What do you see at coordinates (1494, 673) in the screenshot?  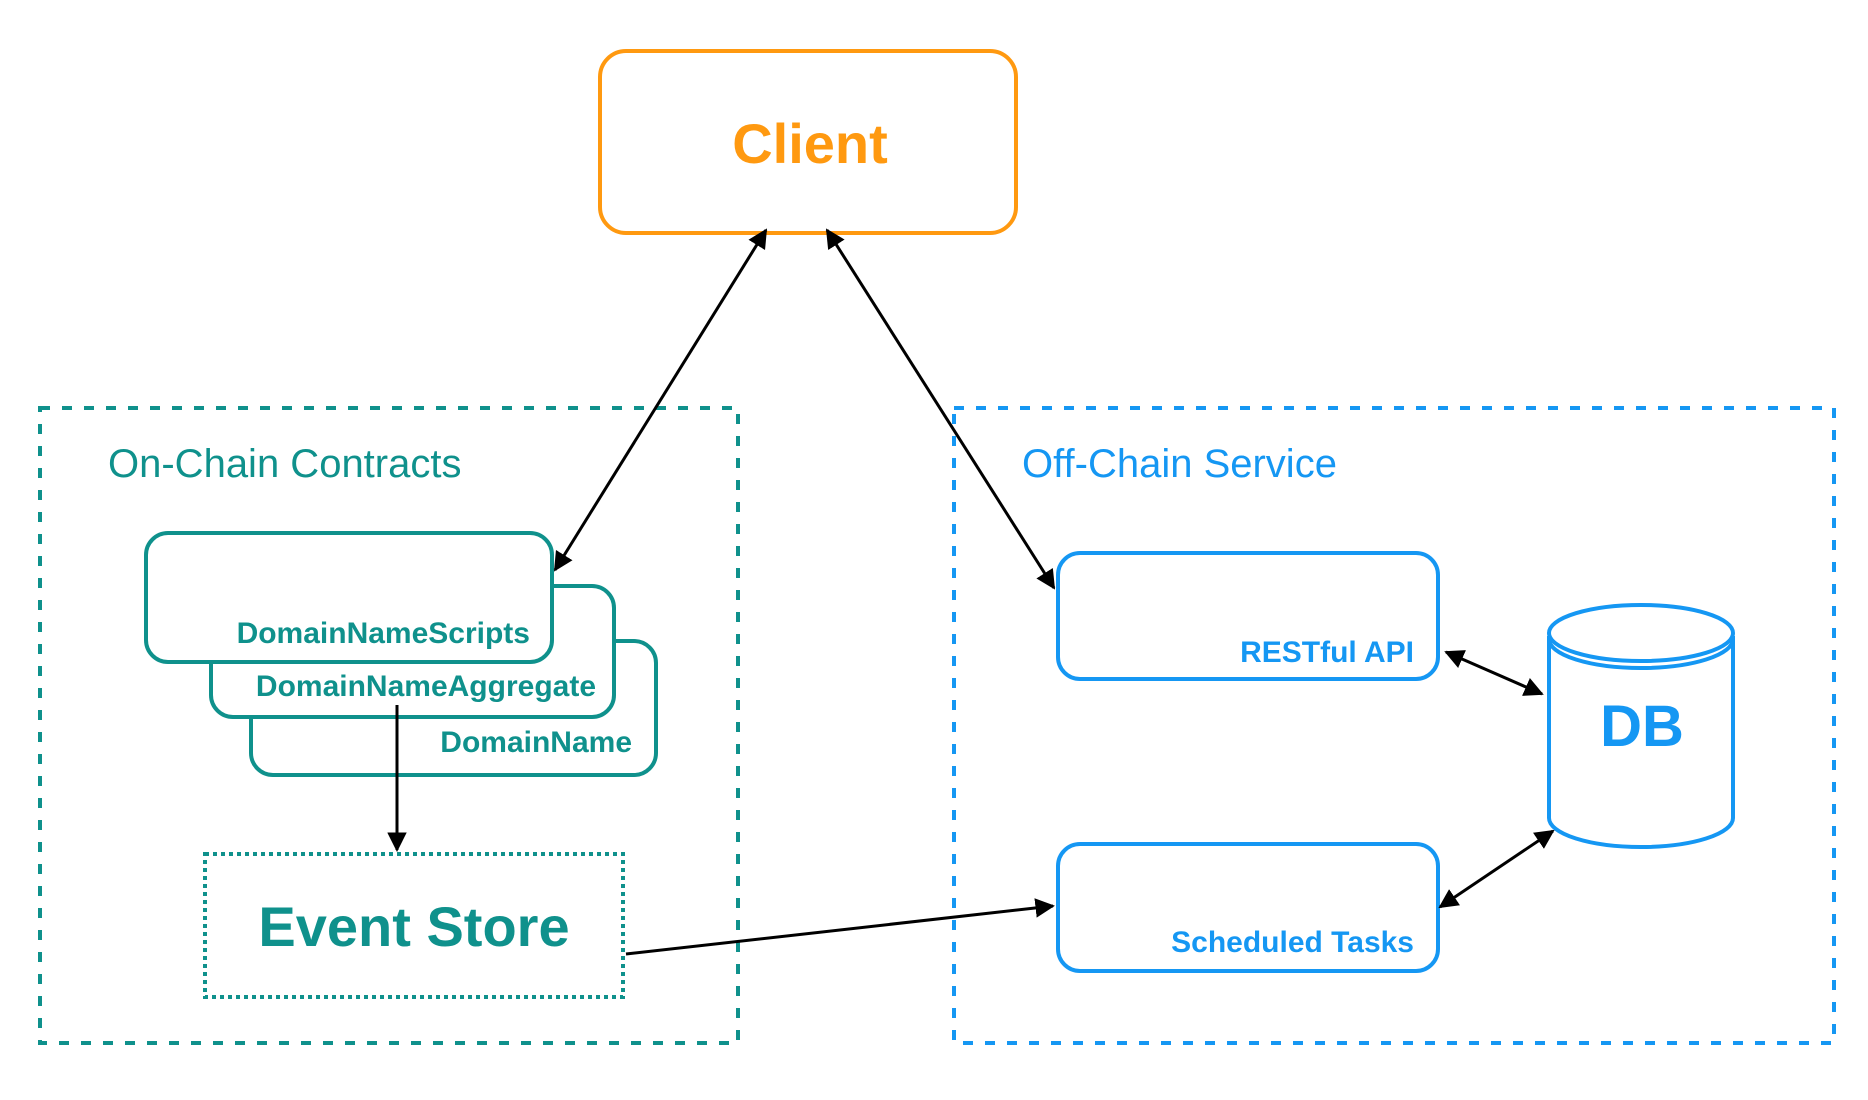 I see `arrow-restful-db` at bounding box center [1494, 673].